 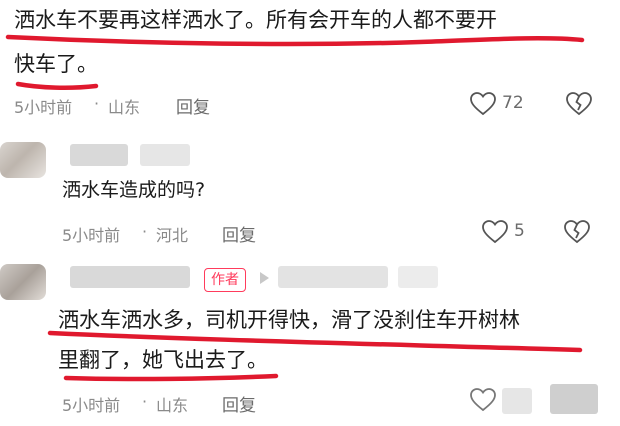 I want to click on comment-1-like-button: 72, so click(x=510, y=106).